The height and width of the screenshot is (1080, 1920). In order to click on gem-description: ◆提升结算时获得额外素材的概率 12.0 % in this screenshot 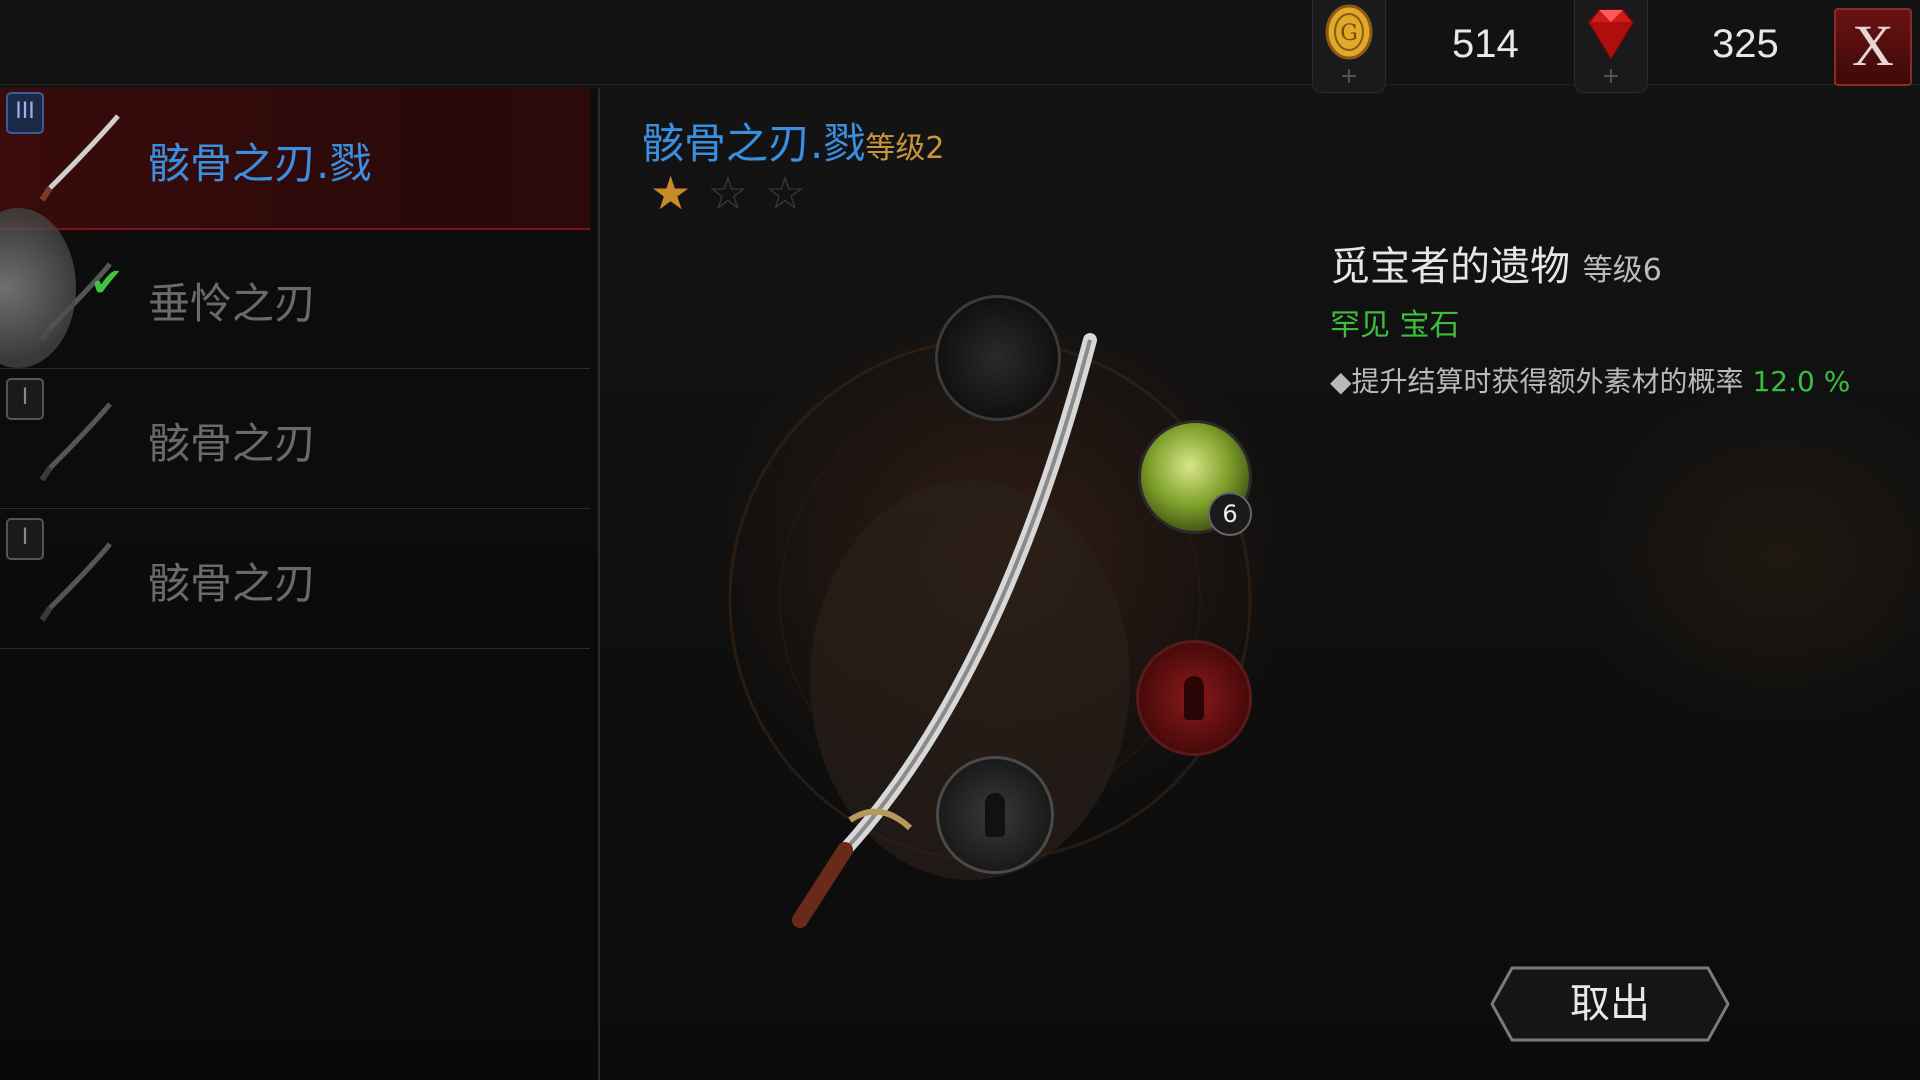, I will do `click(1590, 380)`.